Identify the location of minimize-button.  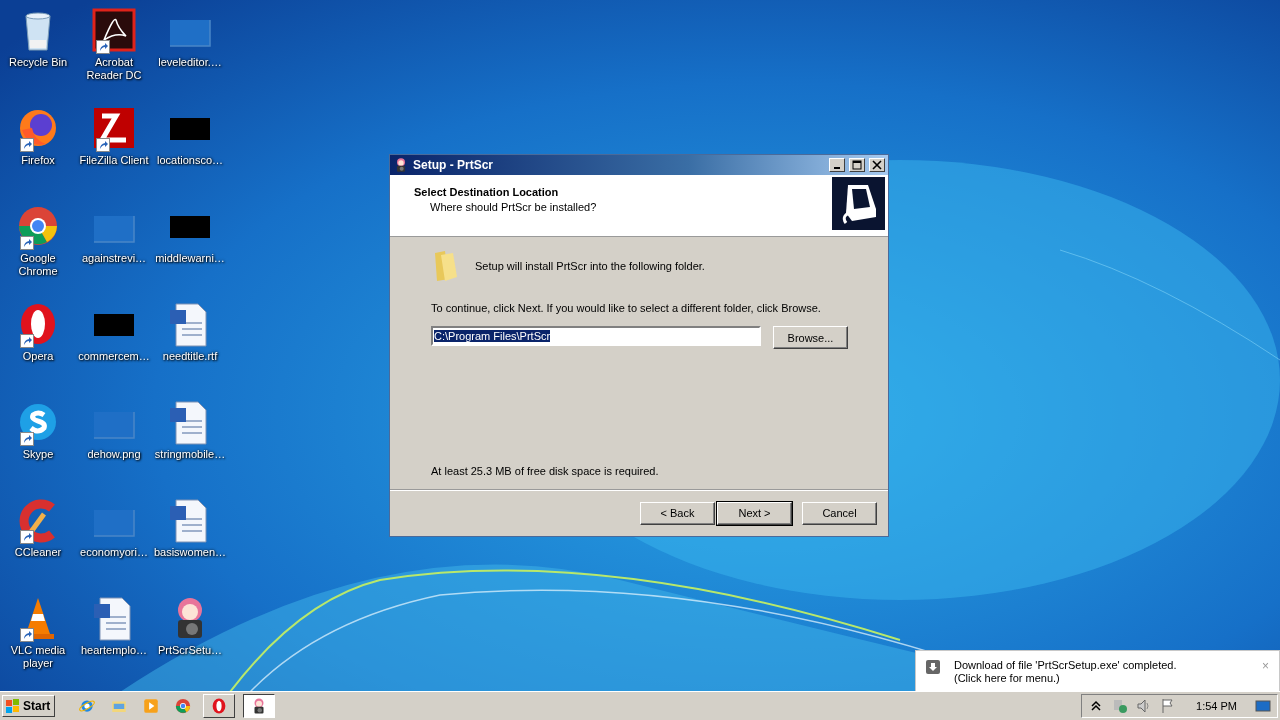
(837, 165).